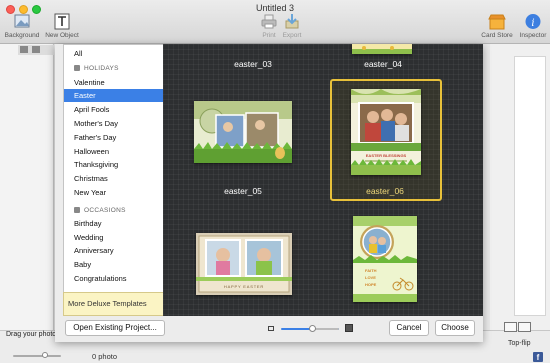  Describe the element at coordinates (385, 259) in the screenshot. I see `template-thumbnail-easter-08: FAITH LOVE HOPE` at that location.